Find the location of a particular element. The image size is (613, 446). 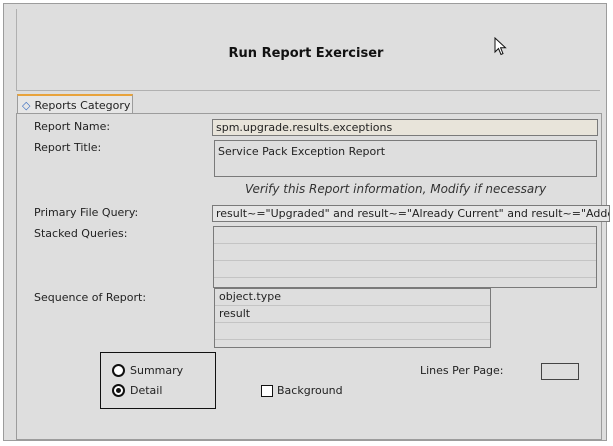

report-title-textarea: Service Pack Exception Report is located at coordinates (405, 158).